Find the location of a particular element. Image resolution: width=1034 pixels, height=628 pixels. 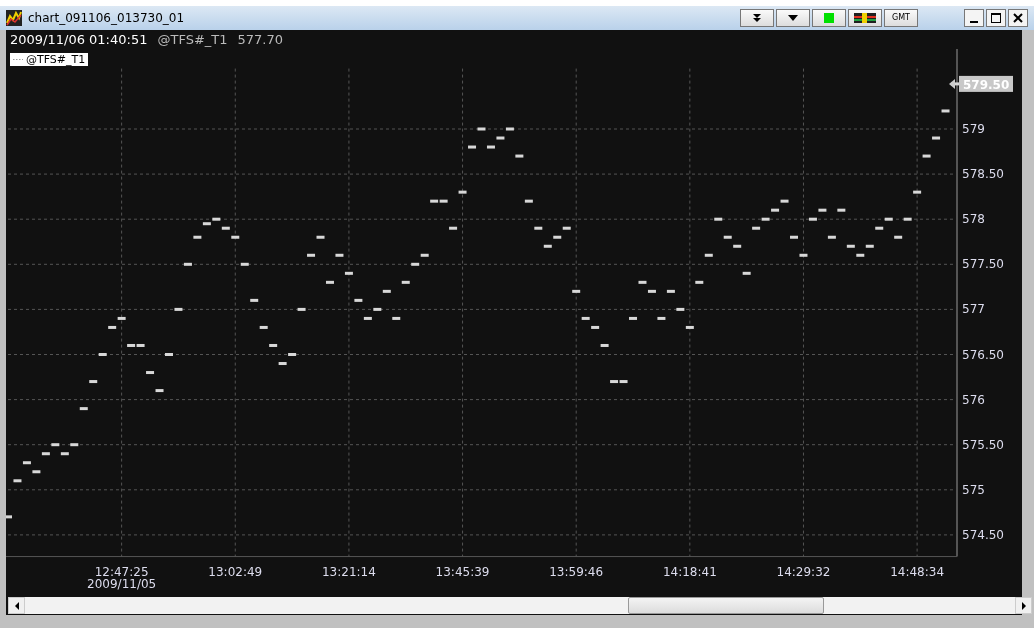

scroll-right-button is located at coordinates (1023, 605).